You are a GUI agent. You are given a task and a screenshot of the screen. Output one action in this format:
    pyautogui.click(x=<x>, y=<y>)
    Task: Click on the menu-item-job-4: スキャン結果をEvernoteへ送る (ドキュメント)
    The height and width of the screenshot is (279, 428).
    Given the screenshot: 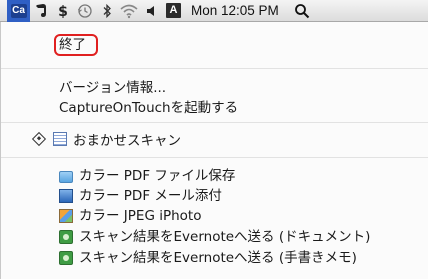 What is the action you would take?
    pyautogui.click(x=214, y=237)
    